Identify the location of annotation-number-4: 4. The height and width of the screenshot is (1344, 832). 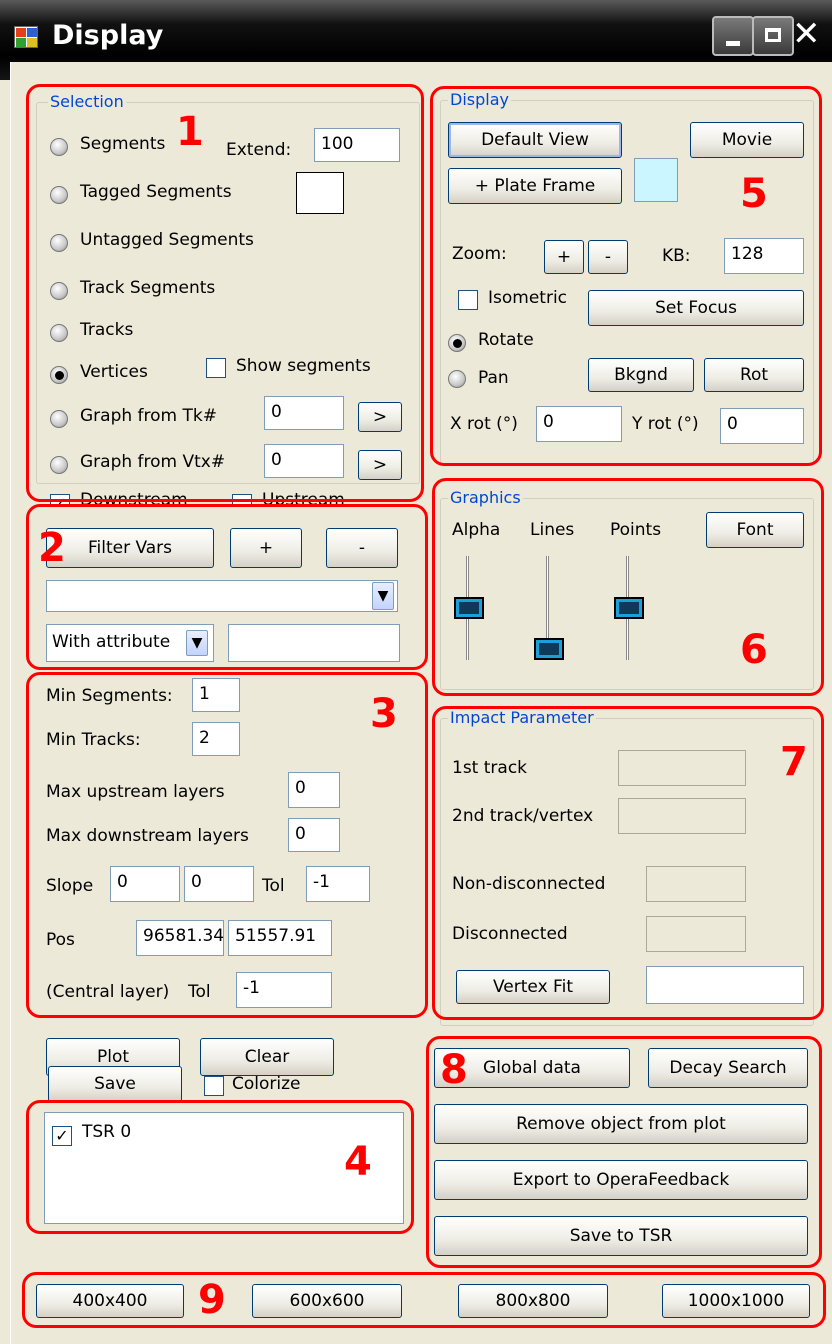
(358, 1162).